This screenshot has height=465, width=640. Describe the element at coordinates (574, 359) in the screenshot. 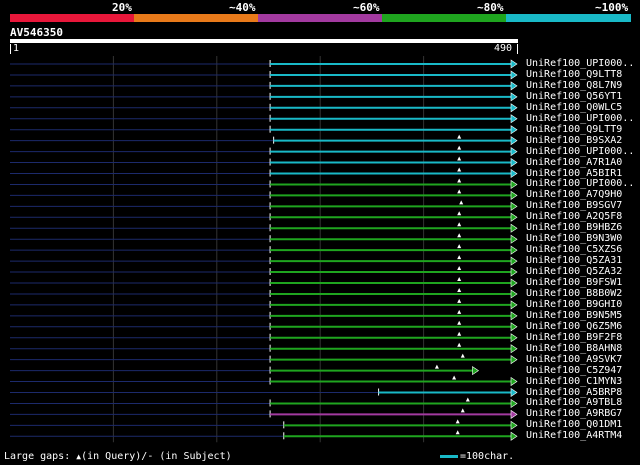

I see `hit-label: UniRef100_A9SVK7` at that location.